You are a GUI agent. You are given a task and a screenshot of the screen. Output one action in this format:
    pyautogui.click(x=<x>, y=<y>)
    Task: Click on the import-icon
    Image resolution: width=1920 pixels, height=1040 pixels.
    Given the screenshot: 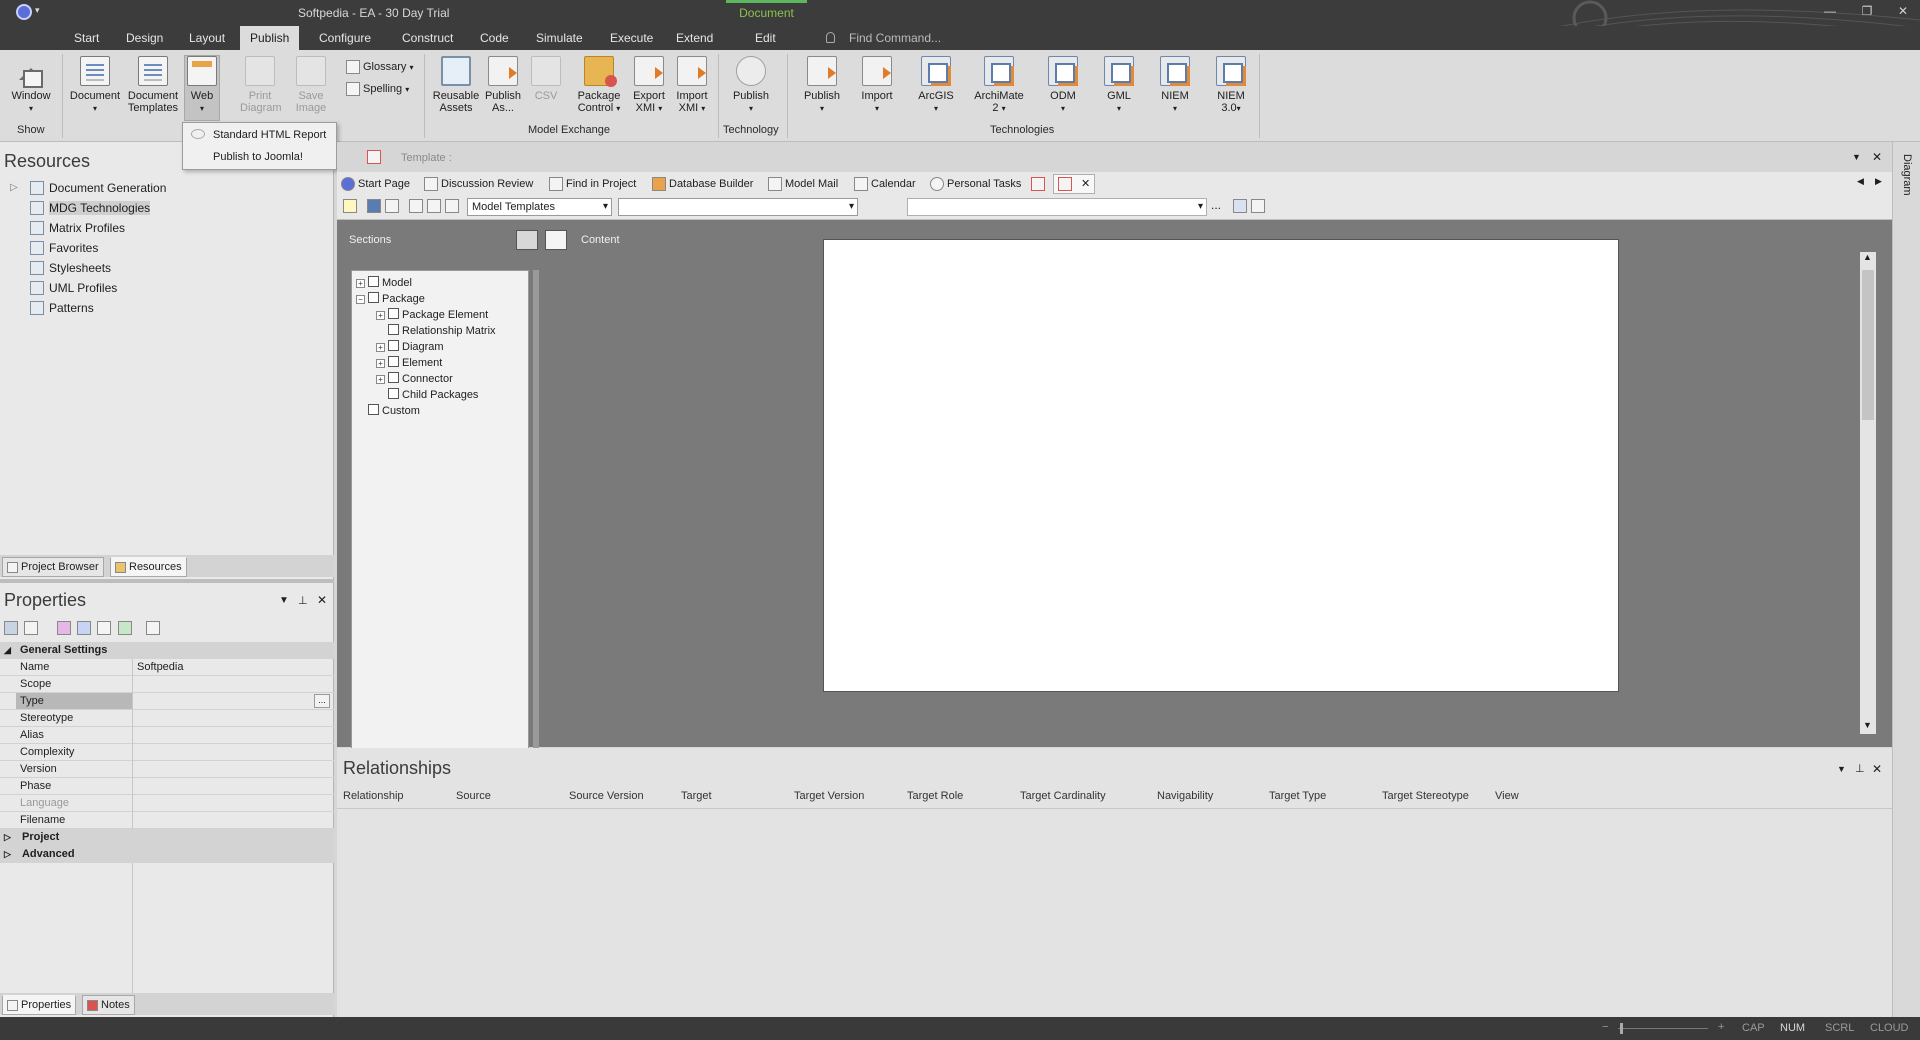 What is the action you would take?
    pyautogui.click(x=416, y=206)
    